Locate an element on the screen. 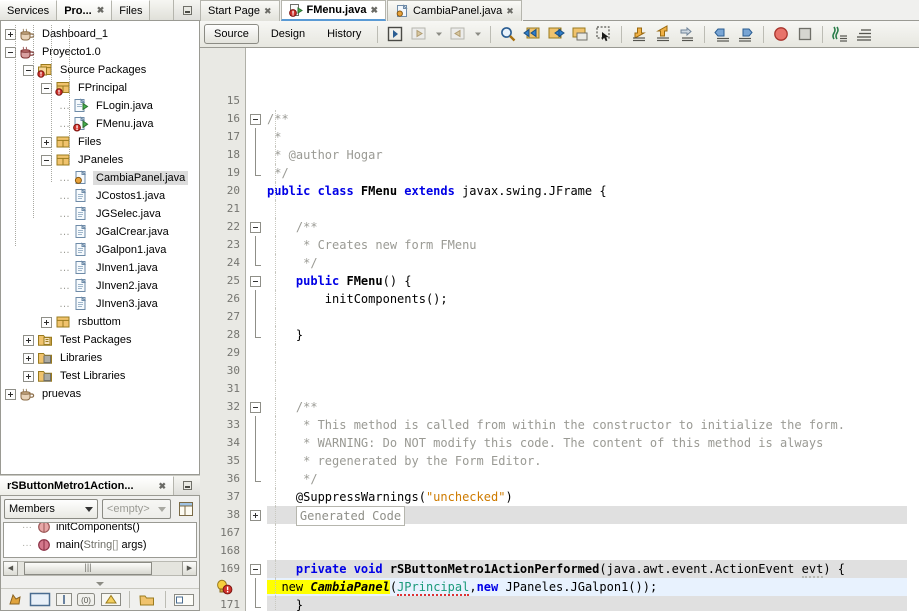  navigator-view-icon is located at coordinates (185, 509).